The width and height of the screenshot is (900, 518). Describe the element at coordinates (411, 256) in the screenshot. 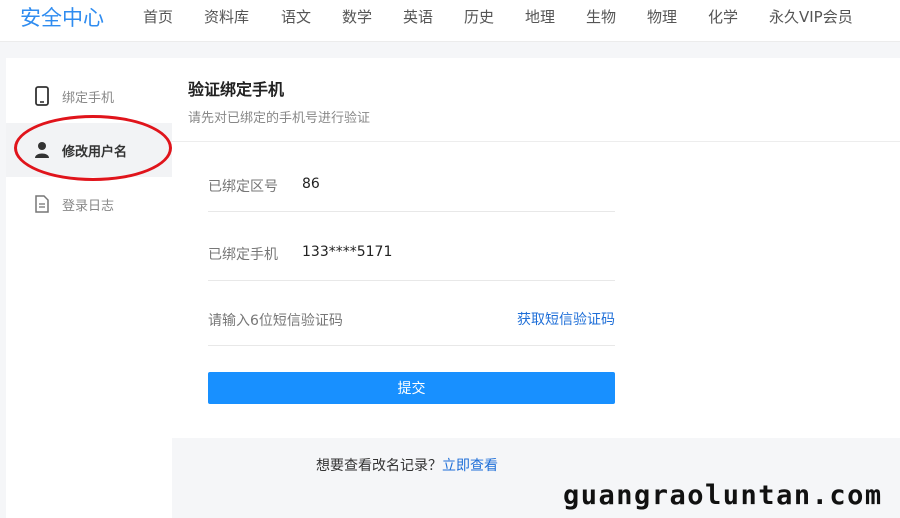

I see `phone-row: 已绑定手机 133****5171` at that location.